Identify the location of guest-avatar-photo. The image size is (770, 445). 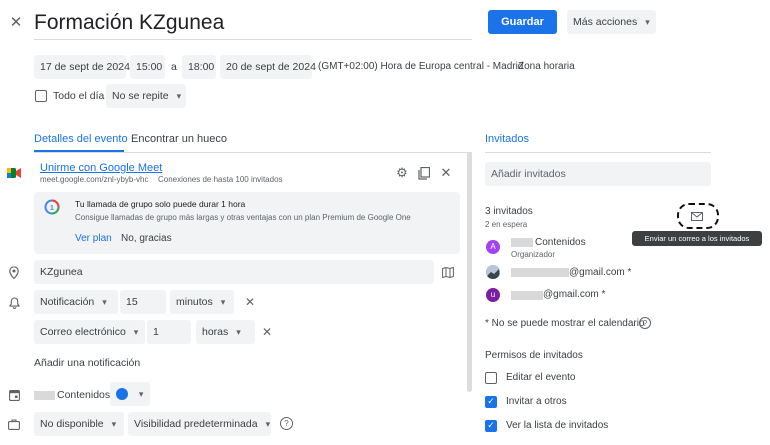
(493, 272).